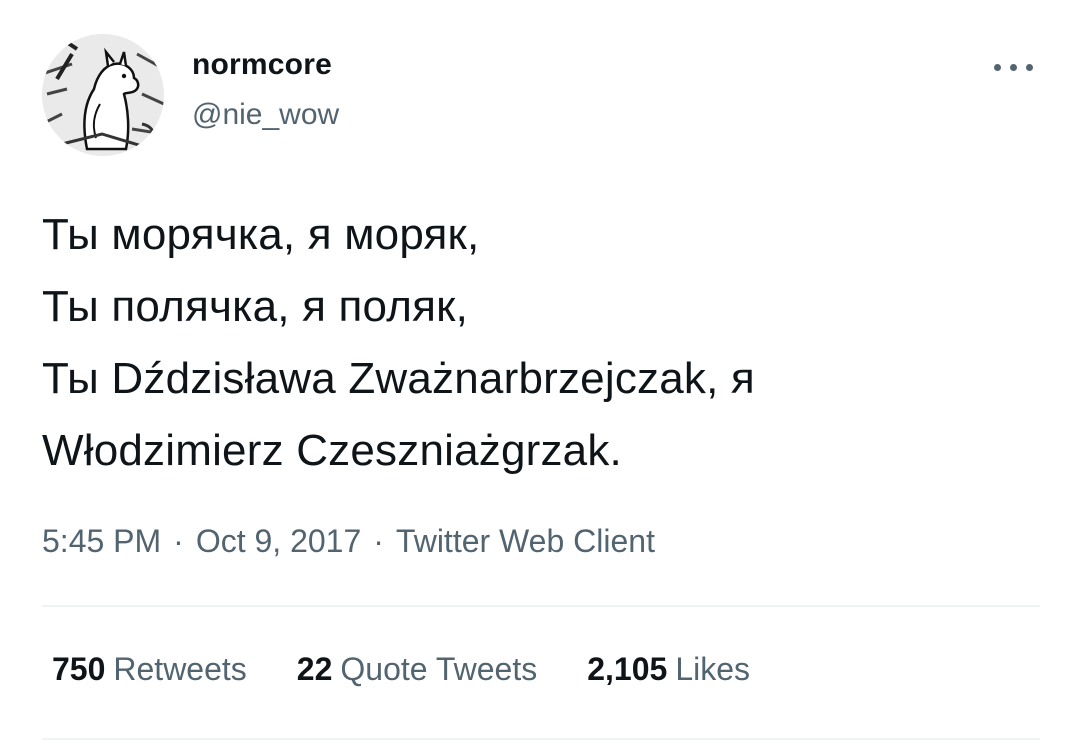 The image size is (1080, 752). I want to click on tweet-text-line: Ты Dździsława Zważnarbrzejczak, я, so click(398, 378).